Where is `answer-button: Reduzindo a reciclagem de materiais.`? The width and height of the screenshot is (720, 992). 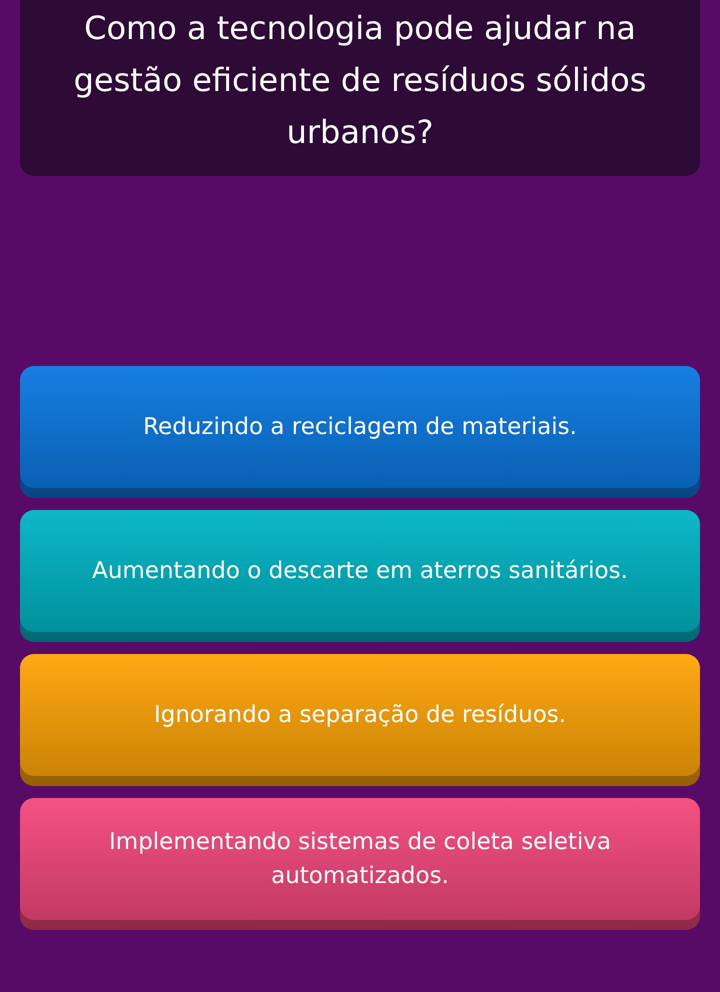
answer-button: Reduzindo a reciclagem de materiais. is located at coordinates (360, 432).